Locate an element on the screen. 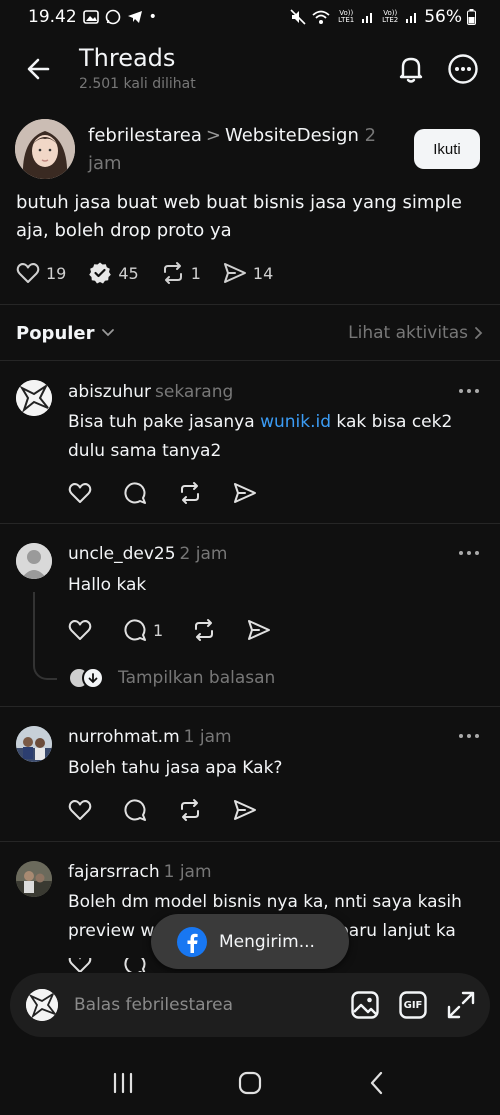  reply-link: wunik.id is located at coordinates (295, 422).